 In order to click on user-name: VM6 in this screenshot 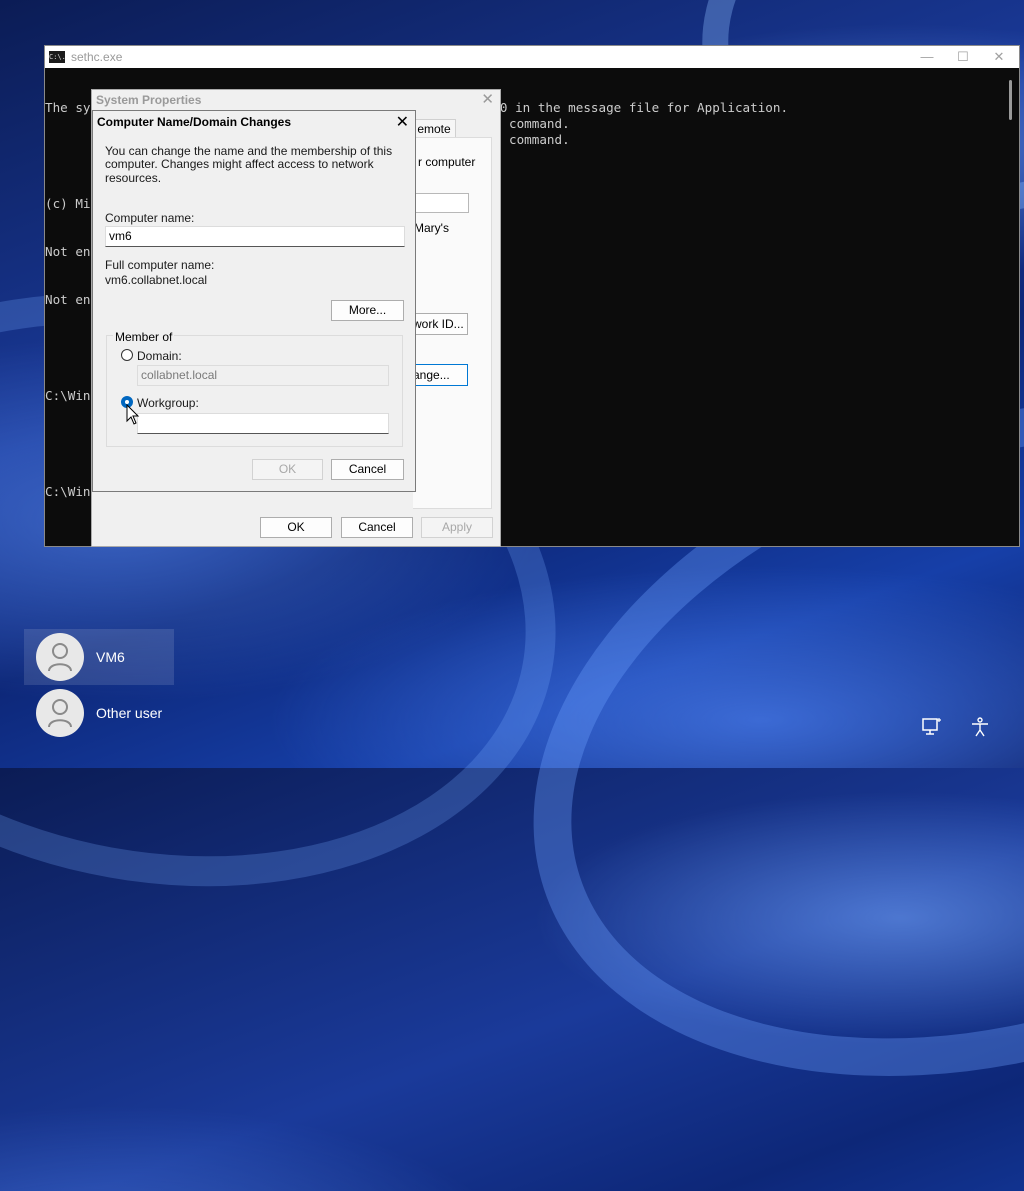, I will do `click(110, 657)`.